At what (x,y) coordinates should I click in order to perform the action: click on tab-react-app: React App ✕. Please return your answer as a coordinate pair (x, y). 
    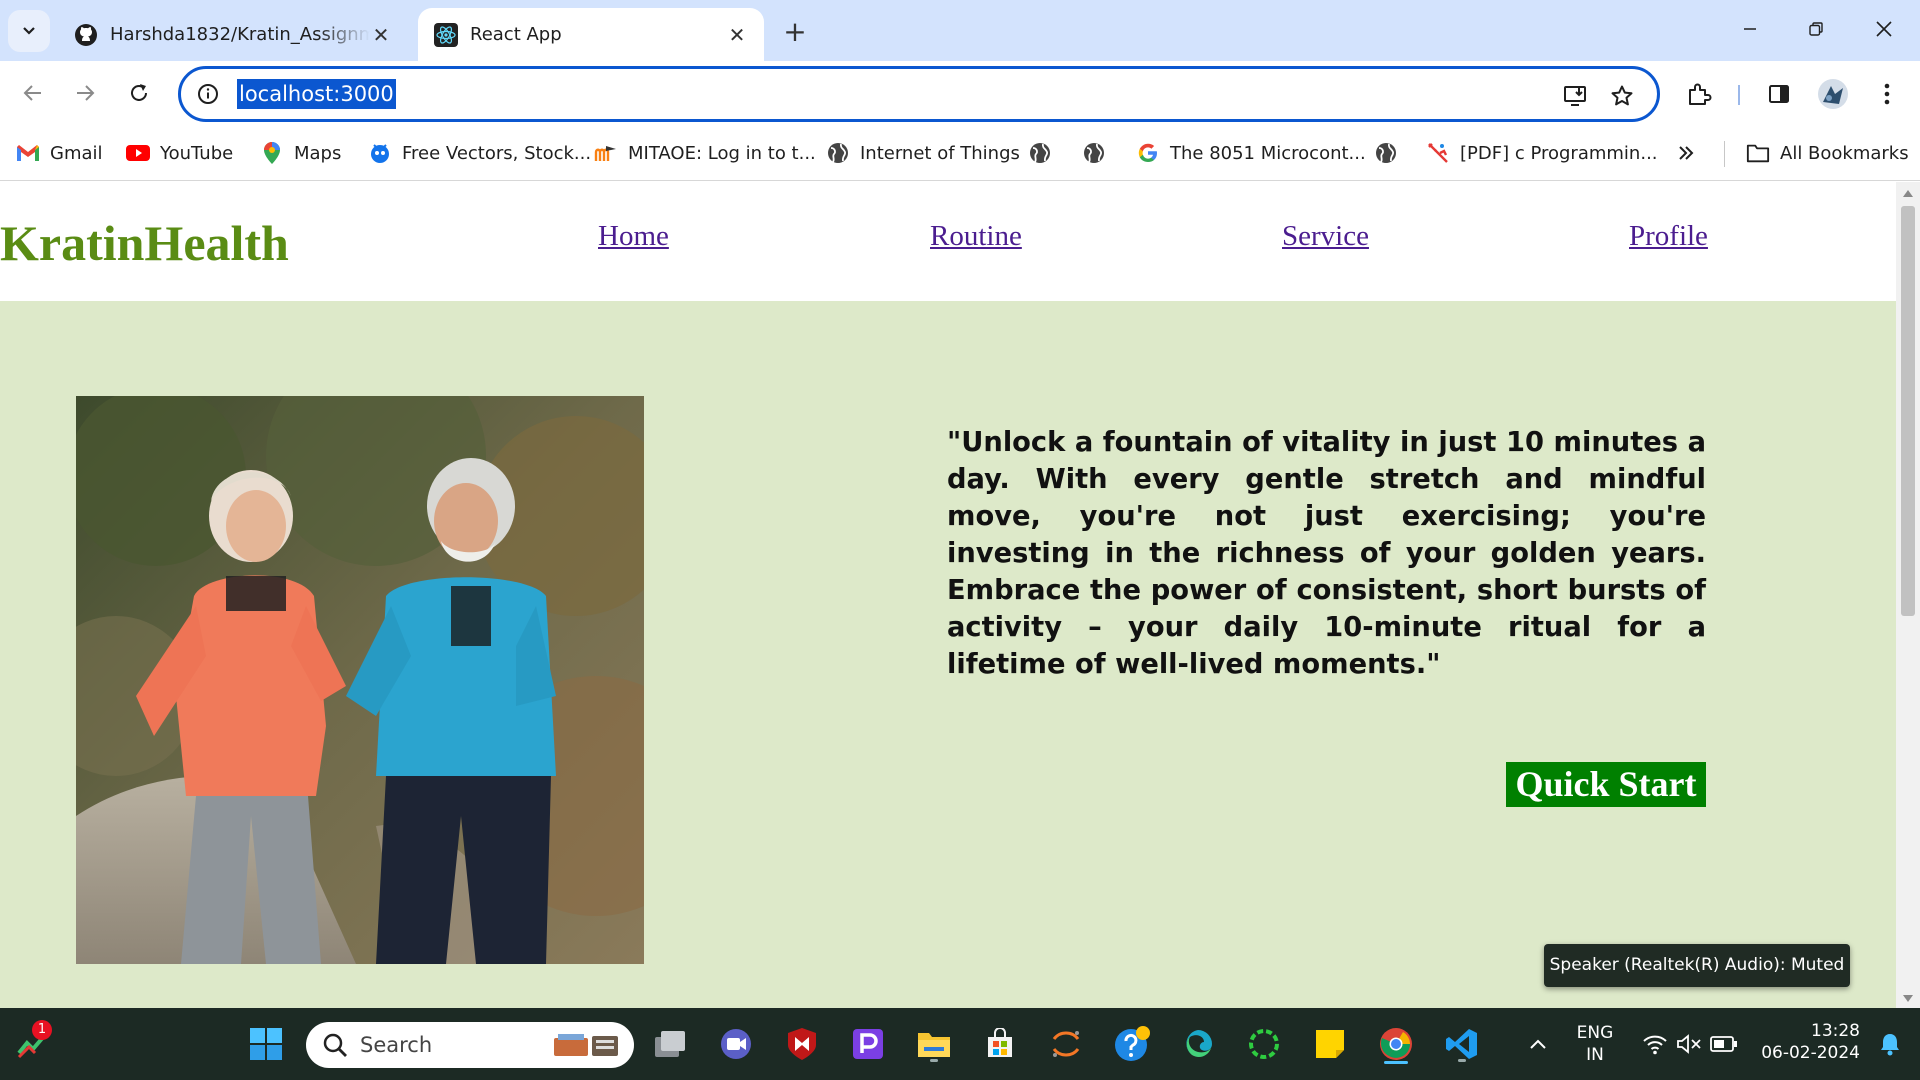
    Looking at the image, I should click on (591, 34).